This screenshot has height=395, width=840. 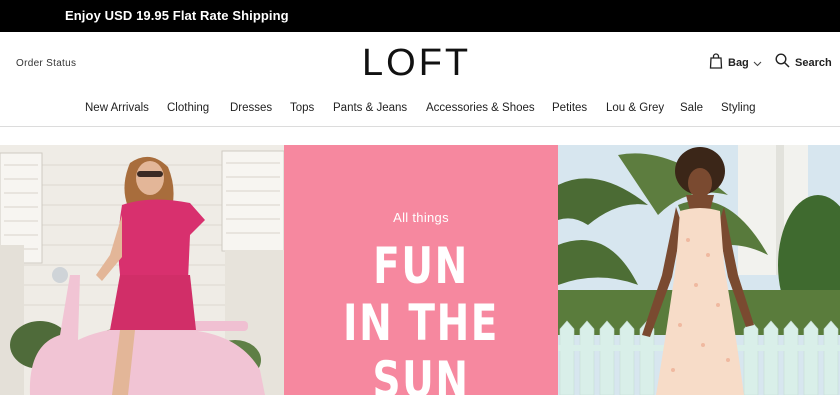 What do you see at coordinates (421, 323) in the screenshot?
I see `hero-headline-line-2: IN THE` at bounding box center [421, 323].